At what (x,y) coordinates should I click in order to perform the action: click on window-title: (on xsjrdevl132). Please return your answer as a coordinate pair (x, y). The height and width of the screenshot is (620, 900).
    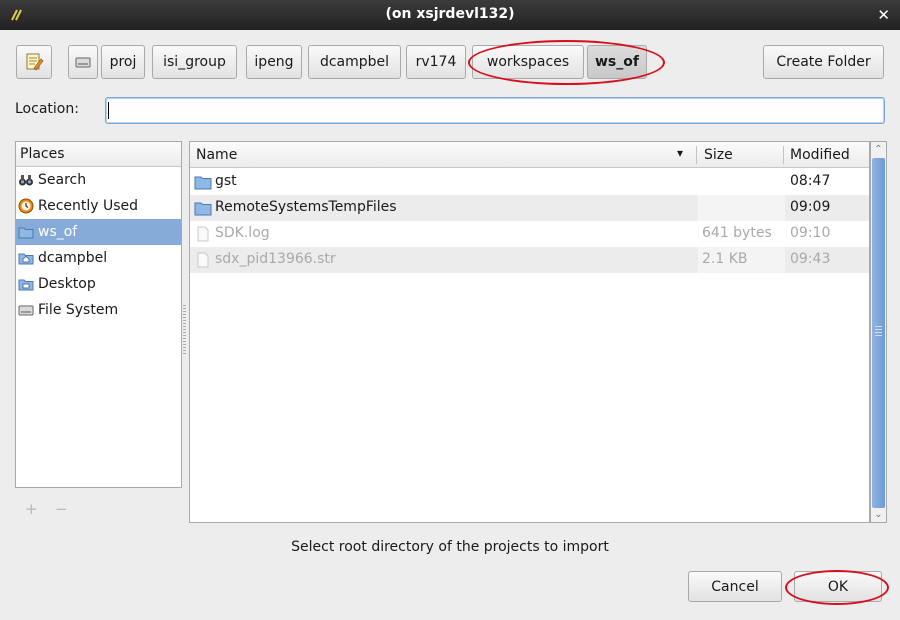
    Looking at the image, I should click on (450, 14).